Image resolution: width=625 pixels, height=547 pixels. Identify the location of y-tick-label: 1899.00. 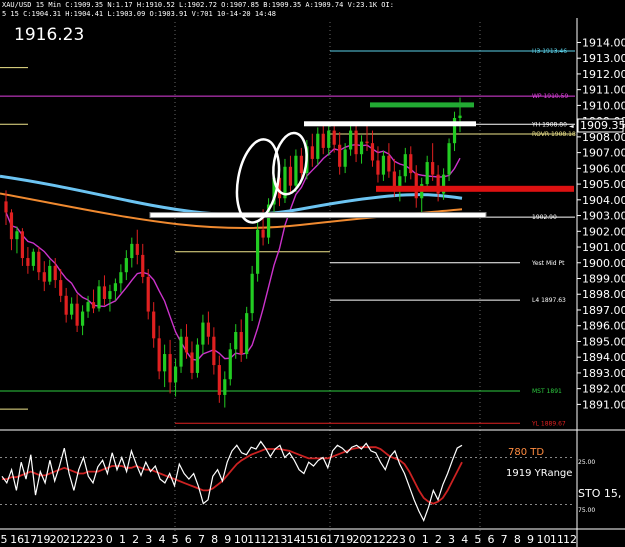
(603, 279).